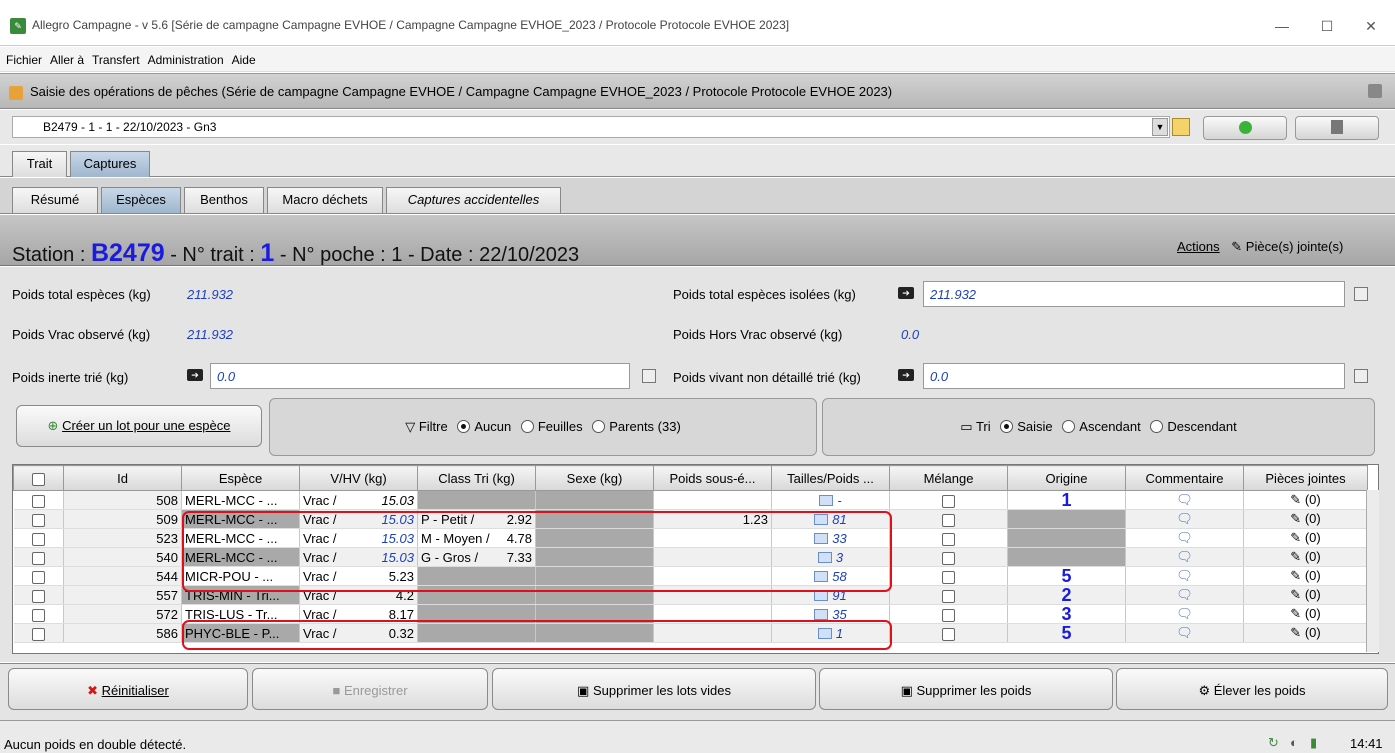 This screenshot has height=753, width=1395. What do you see at coordinates (39, 164) in the screenshot?
I see `tab-trait: Trait` at bounding box center [39, 164].